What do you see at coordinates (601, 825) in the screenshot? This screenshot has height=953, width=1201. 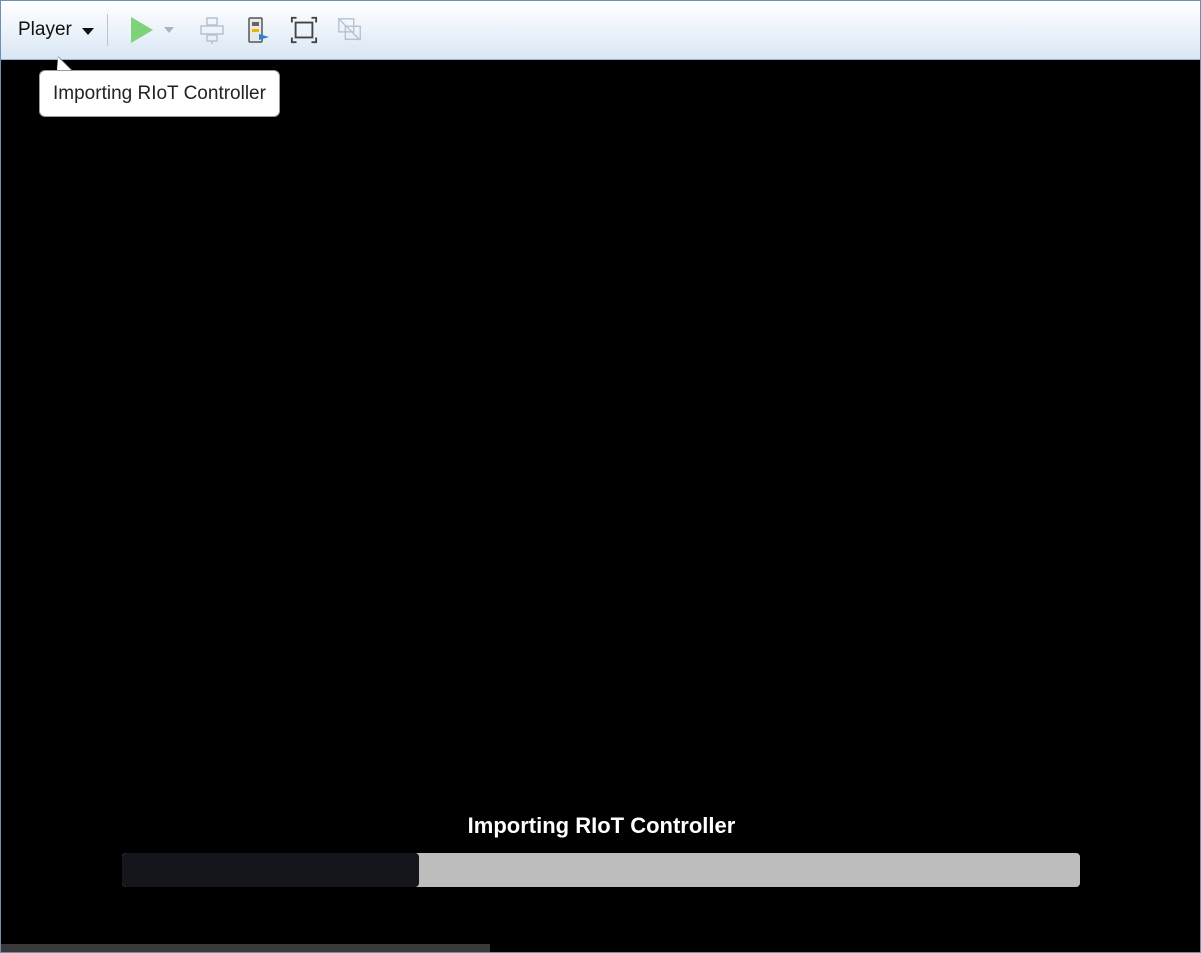 I see `import-status-text: Importing RIoT Controller` at bounding box center [601, 825].